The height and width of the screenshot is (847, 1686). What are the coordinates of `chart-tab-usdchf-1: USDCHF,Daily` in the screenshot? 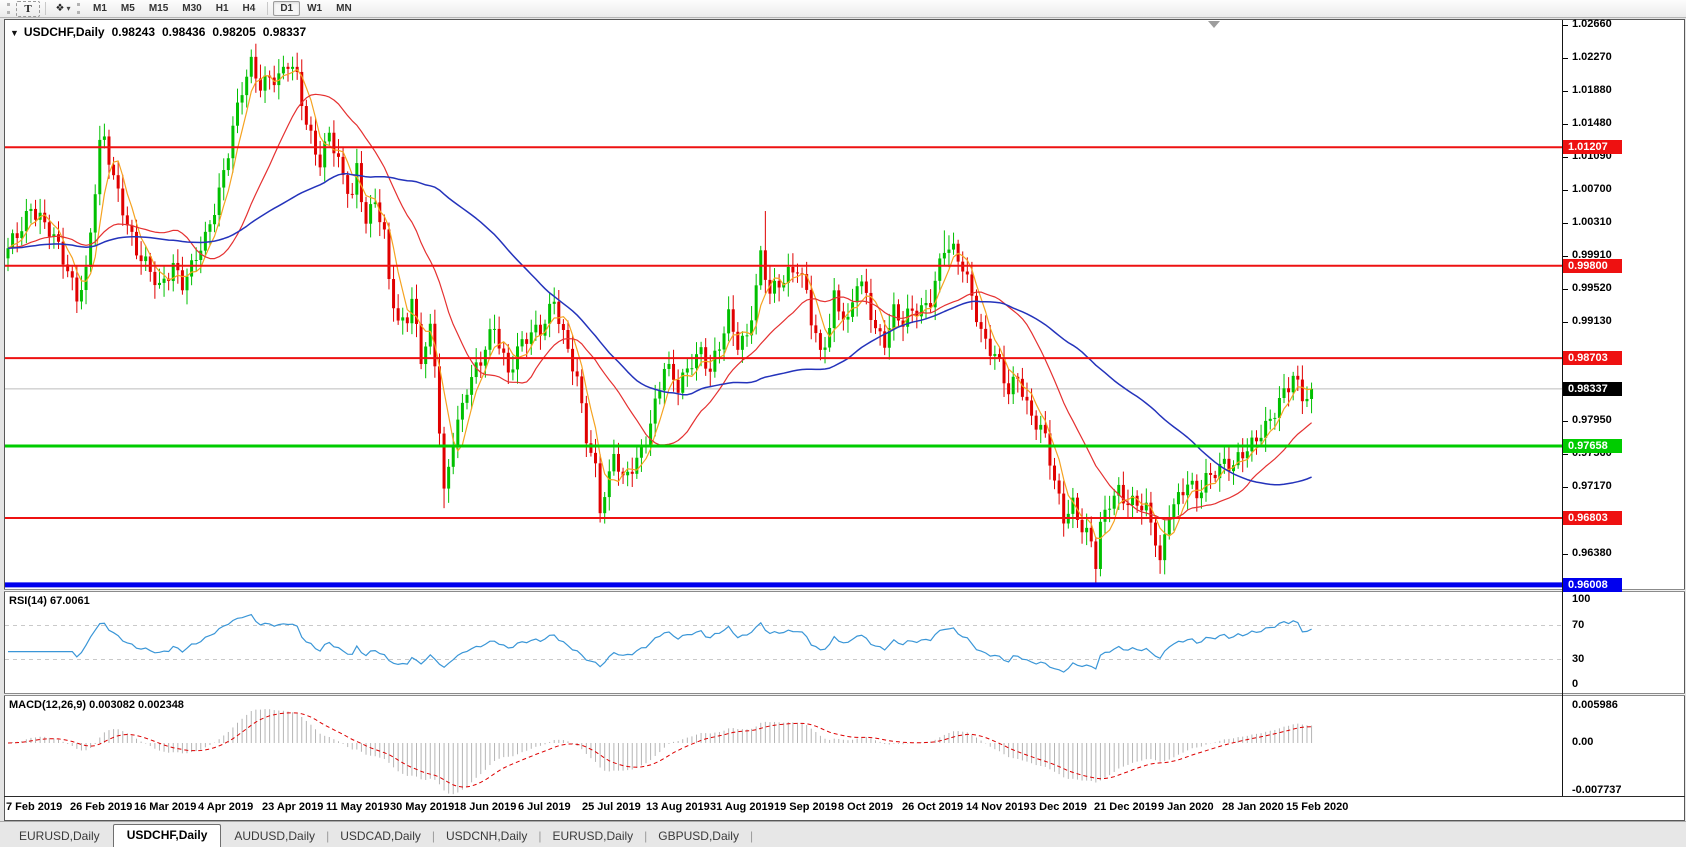 It's located at (167, 835).